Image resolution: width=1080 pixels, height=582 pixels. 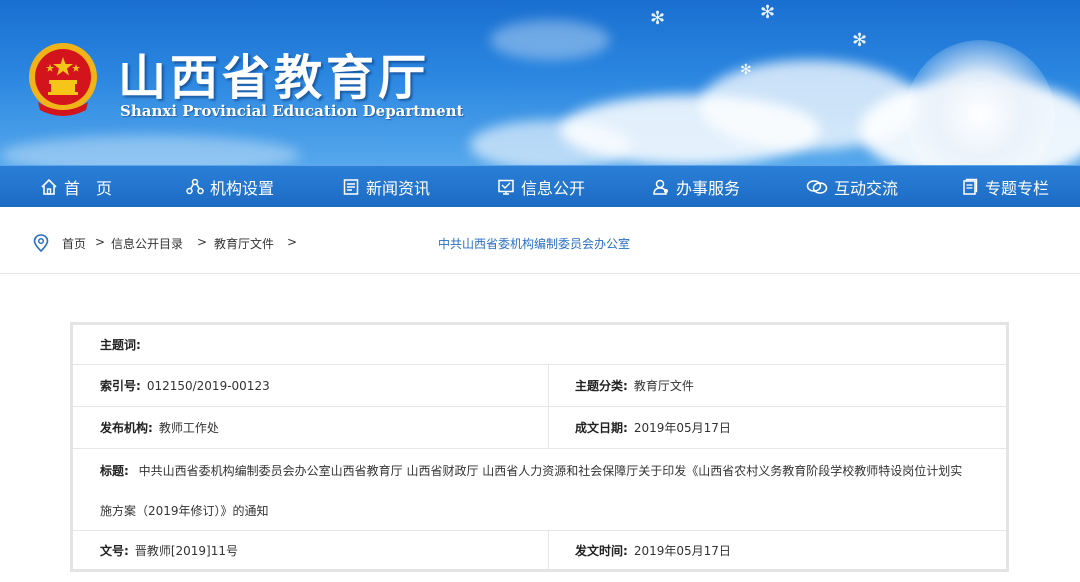 What do you see at coordinates (88, 188) in the screenshot?
I see `nav-item-label: 首 页` at bounding box center [88, 188].